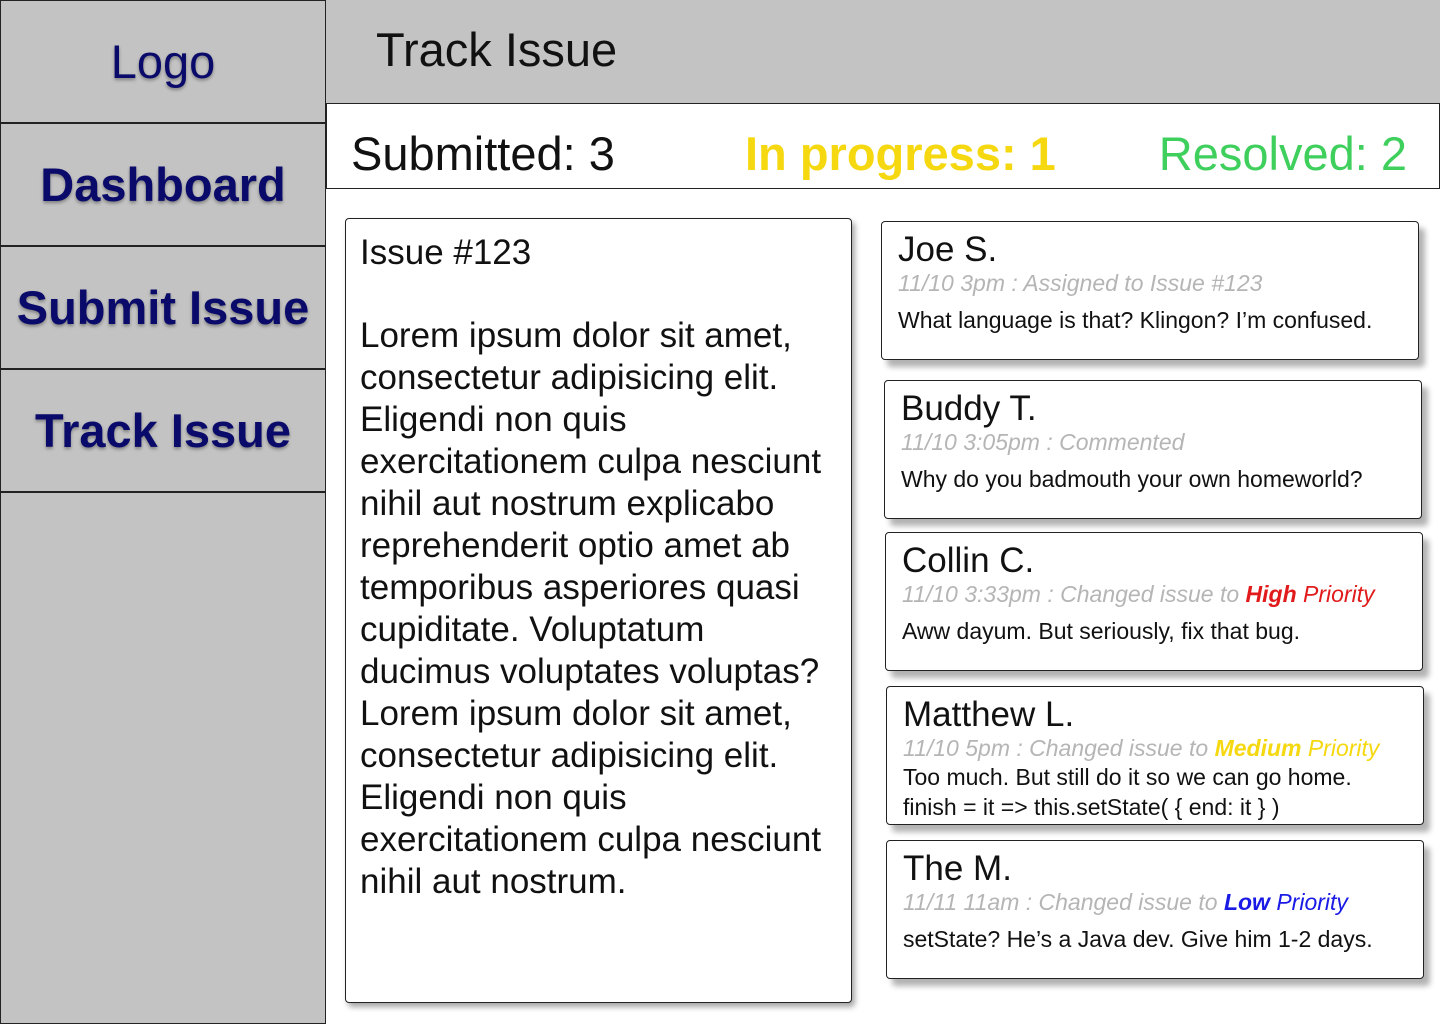  Describe the element at coordinates (957, 868) in the screenshot. I see `comment-author: The M.` at that location.